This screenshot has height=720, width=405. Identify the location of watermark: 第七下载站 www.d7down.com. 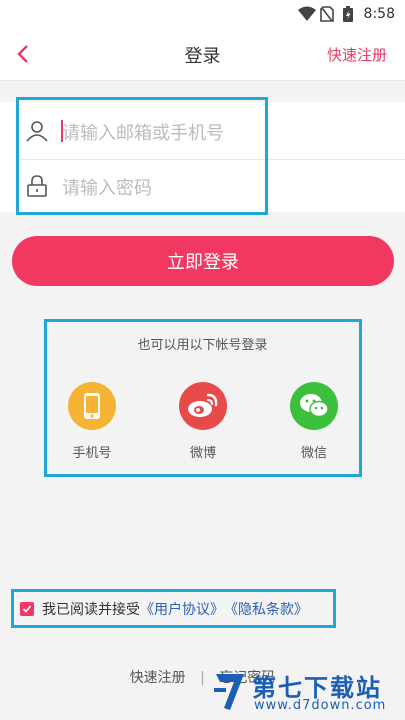
(305, 693).